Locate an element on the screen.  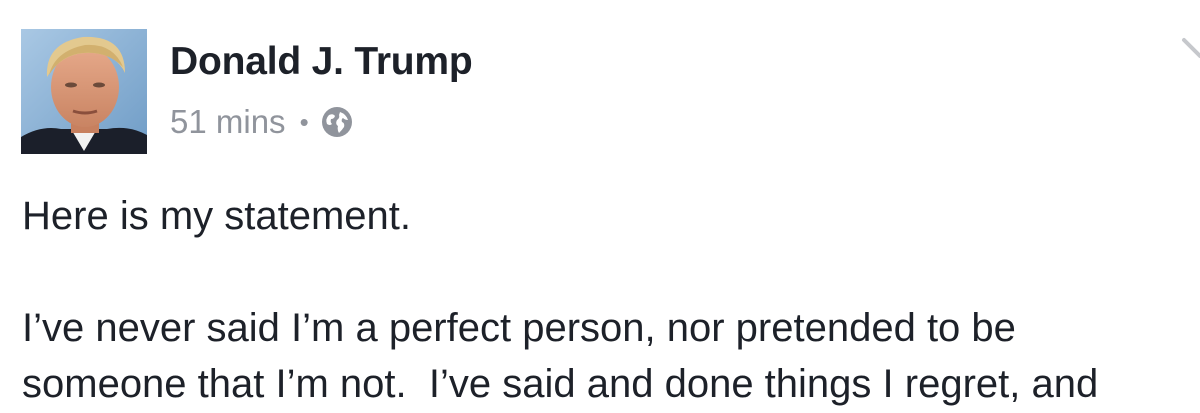
post-meta: 51 mins • is located at coordinates (261, 122).